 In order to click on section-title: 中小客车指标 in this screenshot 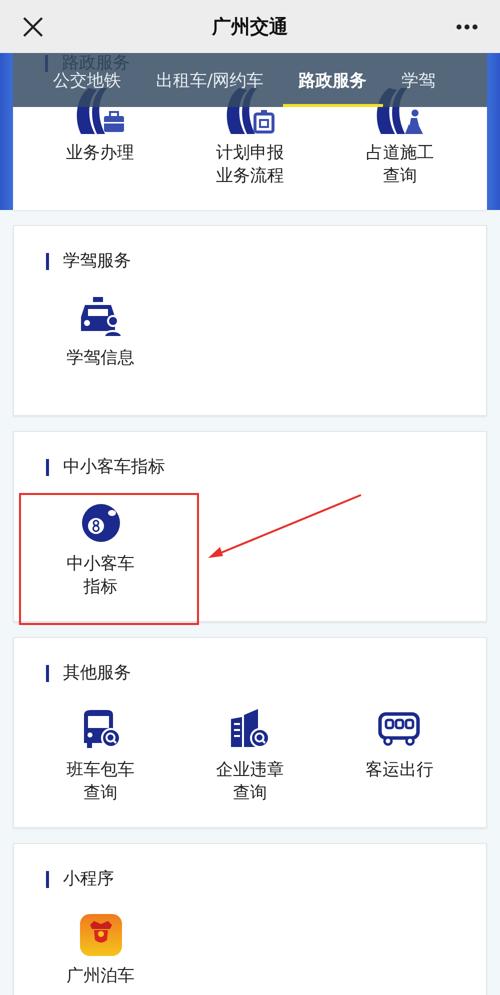, I will do `click(114, 467)`.